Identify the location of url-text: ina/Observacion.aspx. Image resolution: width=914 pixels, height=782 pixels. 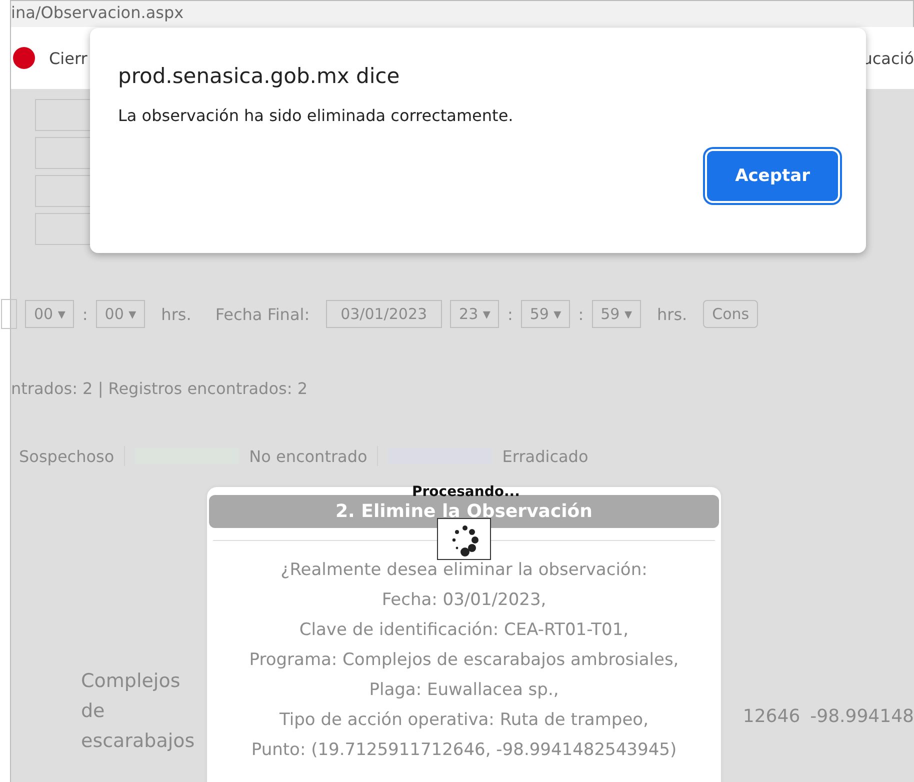
(97, 12).